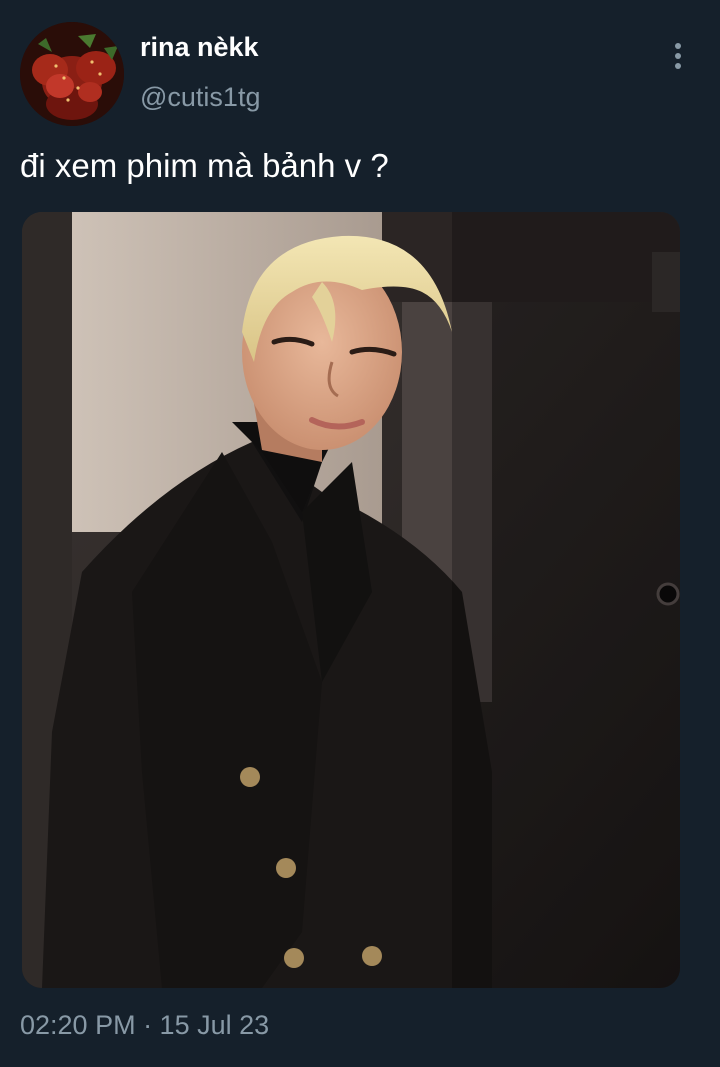 Image resolution: width=720 pixels, height=1067 pixels. Describe the element at coordinates (678, 46) in the screenshot. I see `more-vertical-icon` at that location.